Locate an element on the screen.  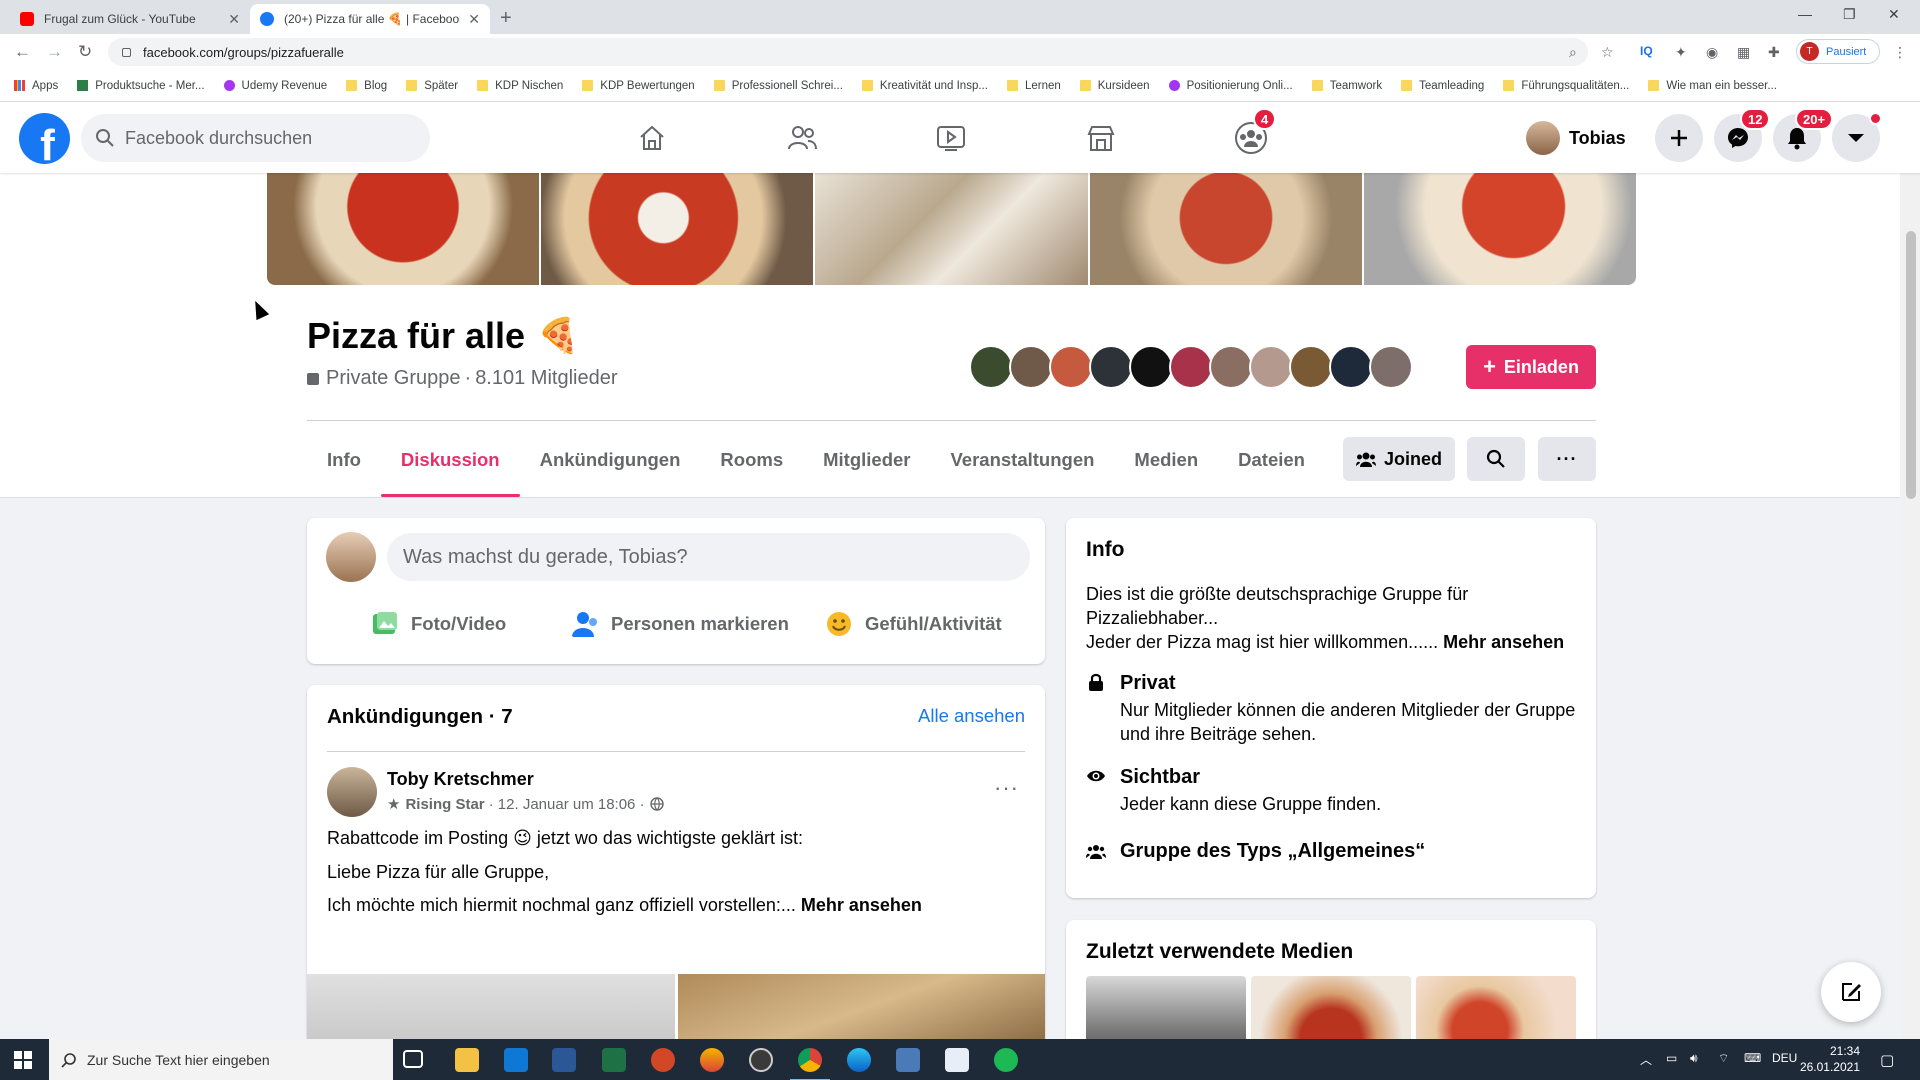
restore-icon: ❐ is located at coordinates (1849, 14).